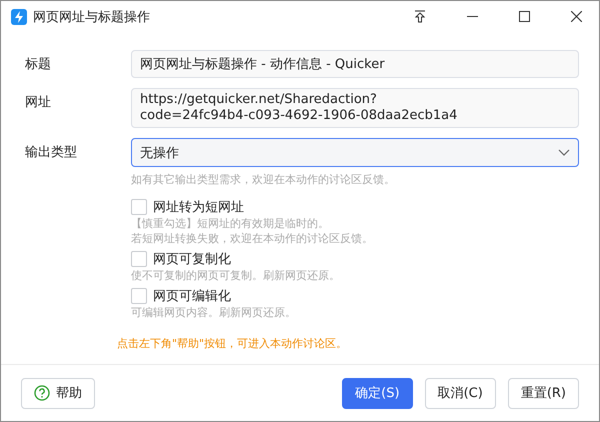 The width and height of the screenshot is (600, 422). What do you see at coordinates (252, 238) in the screenshot?
I see `hint-text: 若短网址转换失败，欢迎在本动作的讨论区反馈。` at bounding box center [252, 238].